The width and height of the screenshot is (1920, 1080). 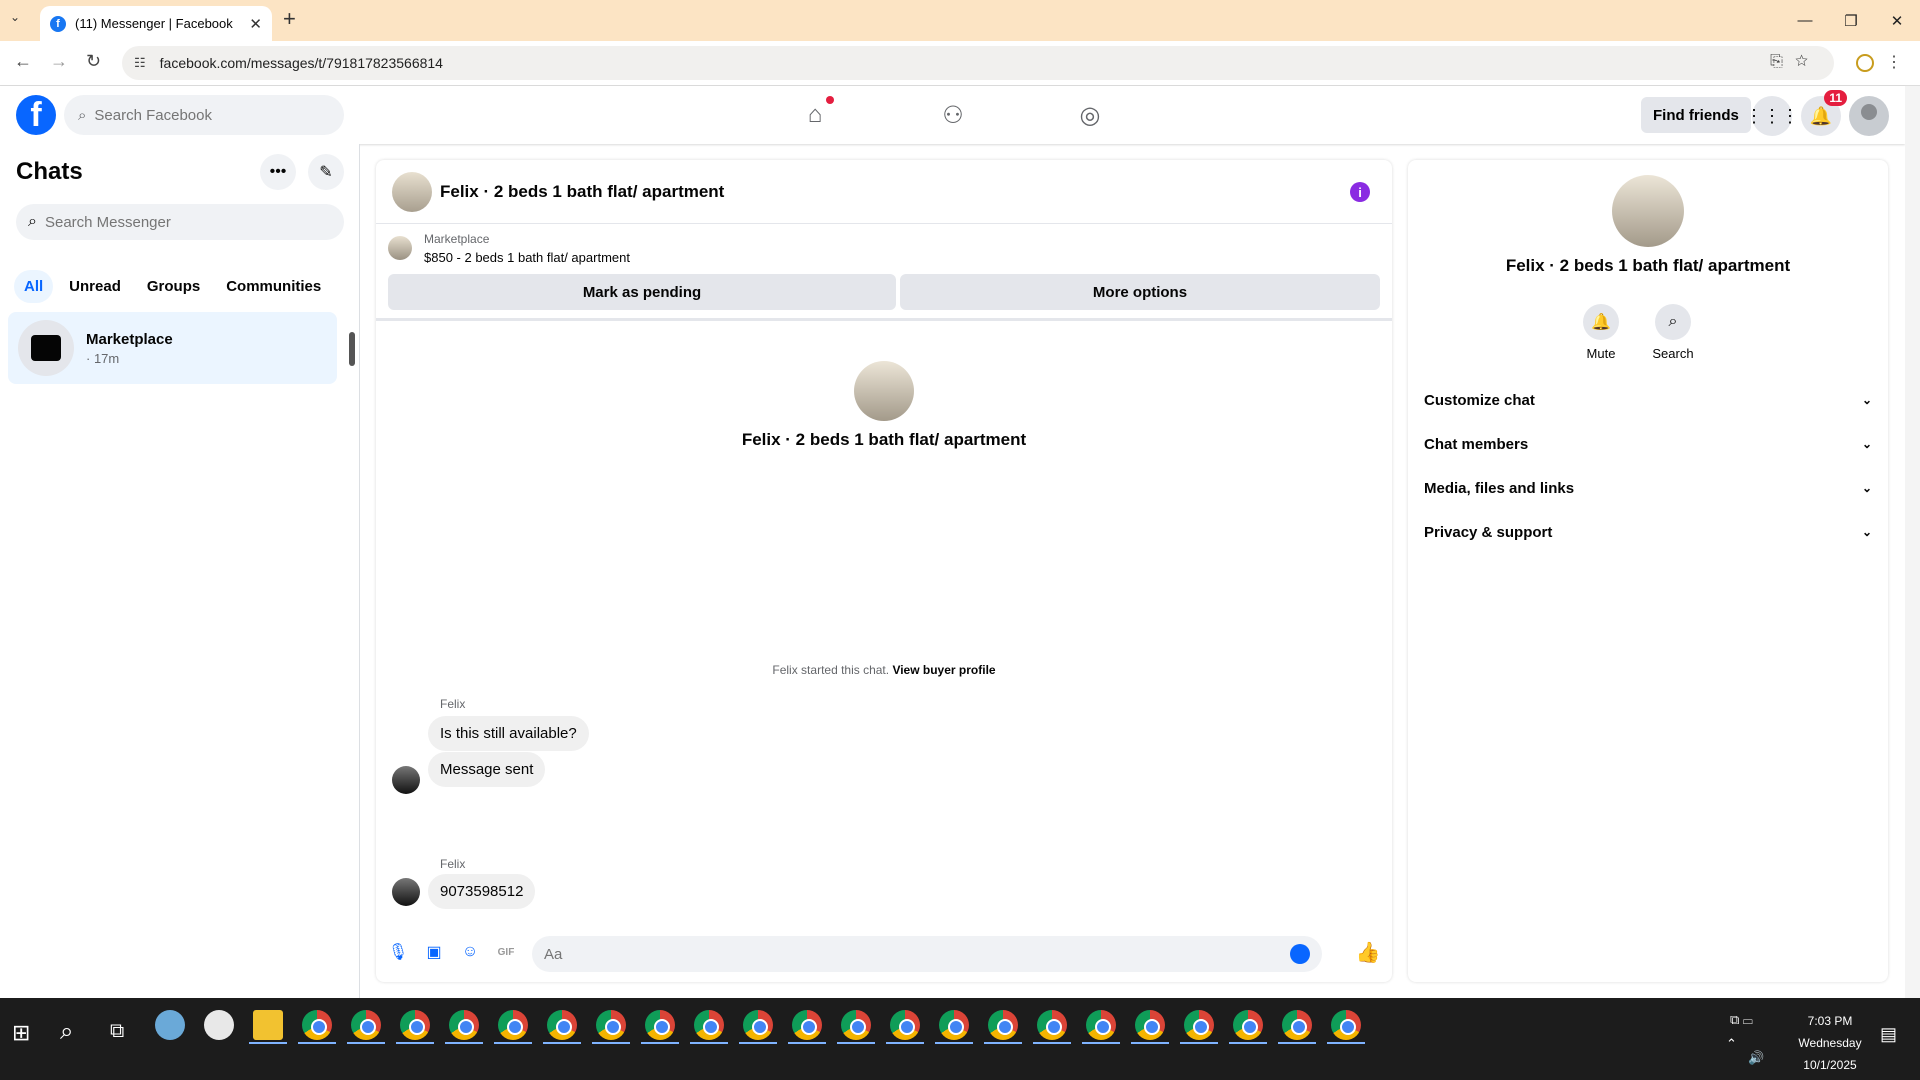 I want to click on conversation-title: Felix · 2 beds 1 bath flat/ apartment, so click(x=582, y=192).